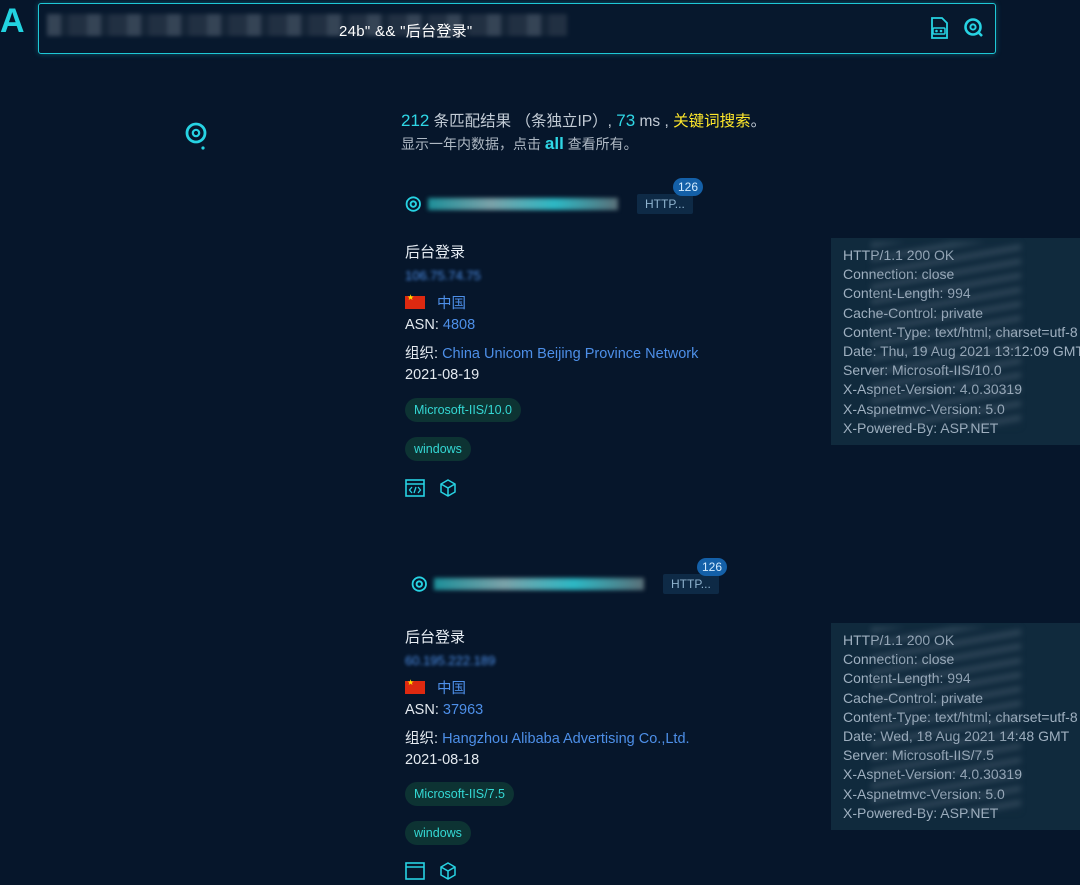 Image resolution: width=1080 pixels, height=885 pixels. I want to click on show-all-link: all, so click(554, 143).